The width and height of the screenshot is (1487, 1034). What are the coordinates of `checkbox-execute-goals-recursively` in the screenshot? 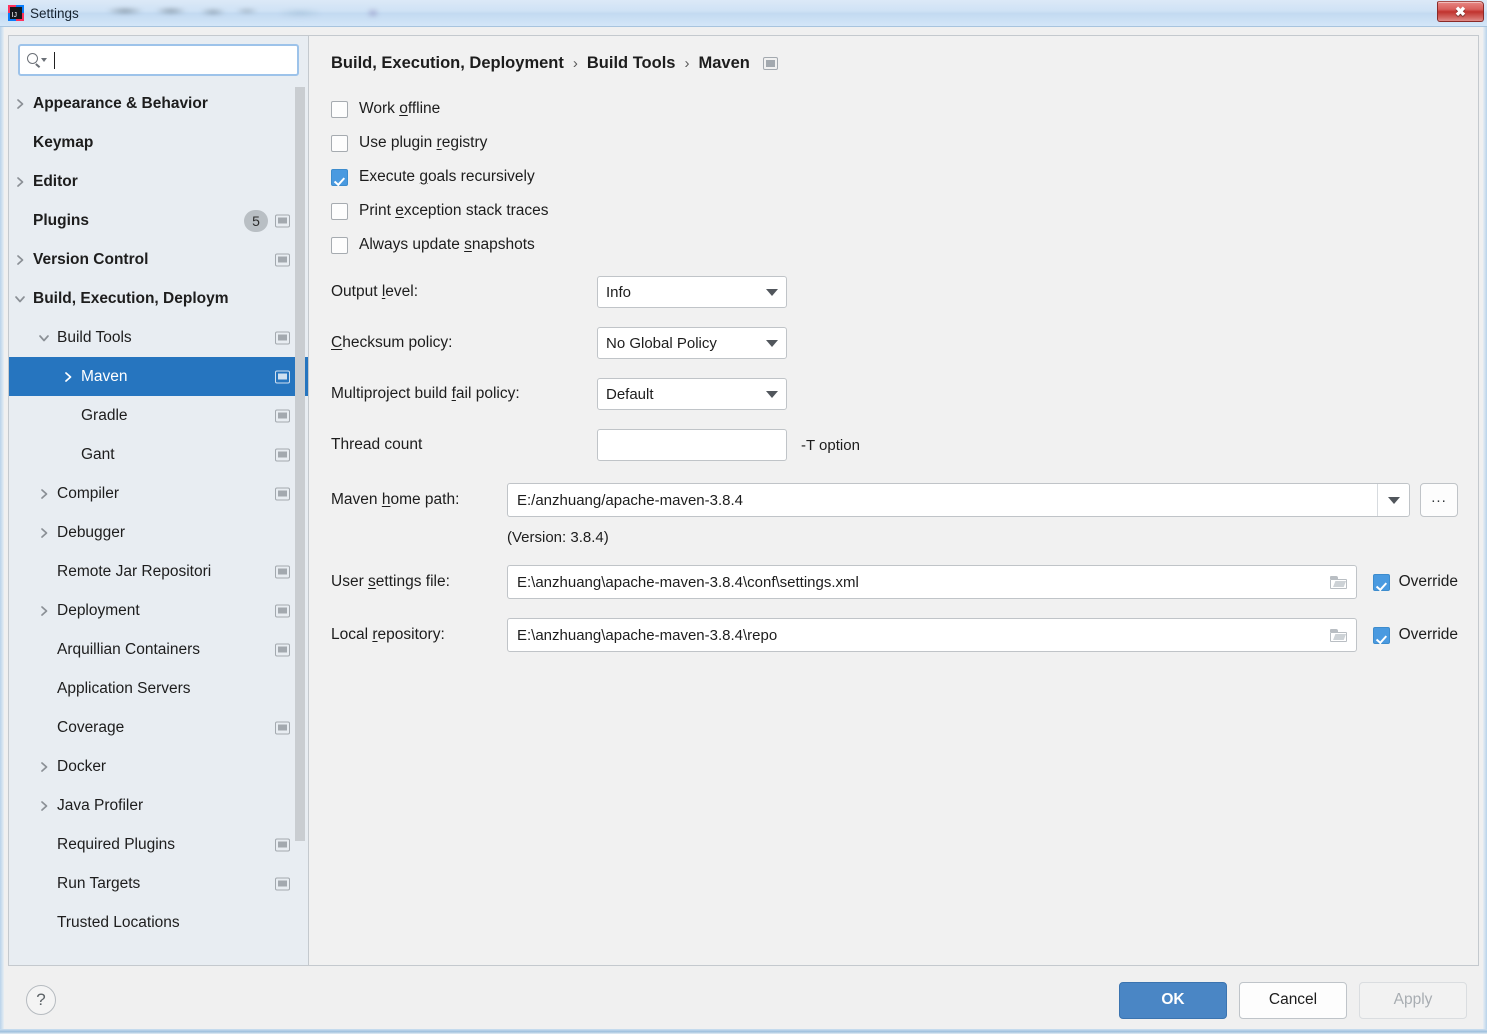 It's located at (339, 177).